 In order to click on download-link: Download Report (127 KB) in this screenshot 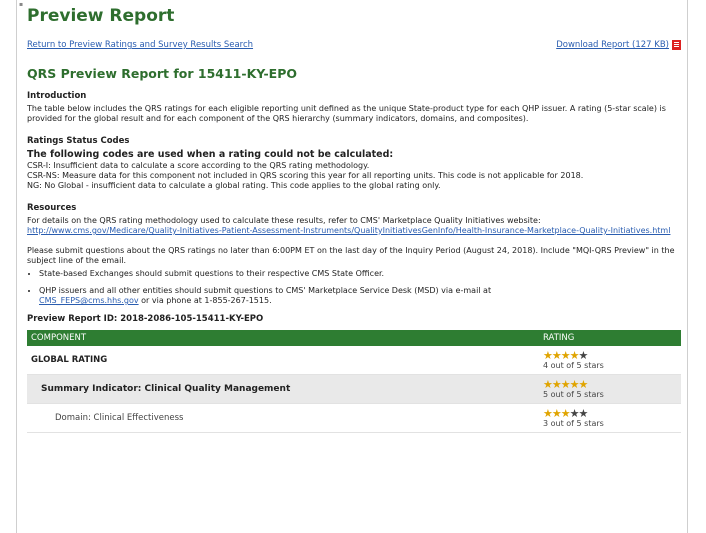, I will do `click(612, 45)`.